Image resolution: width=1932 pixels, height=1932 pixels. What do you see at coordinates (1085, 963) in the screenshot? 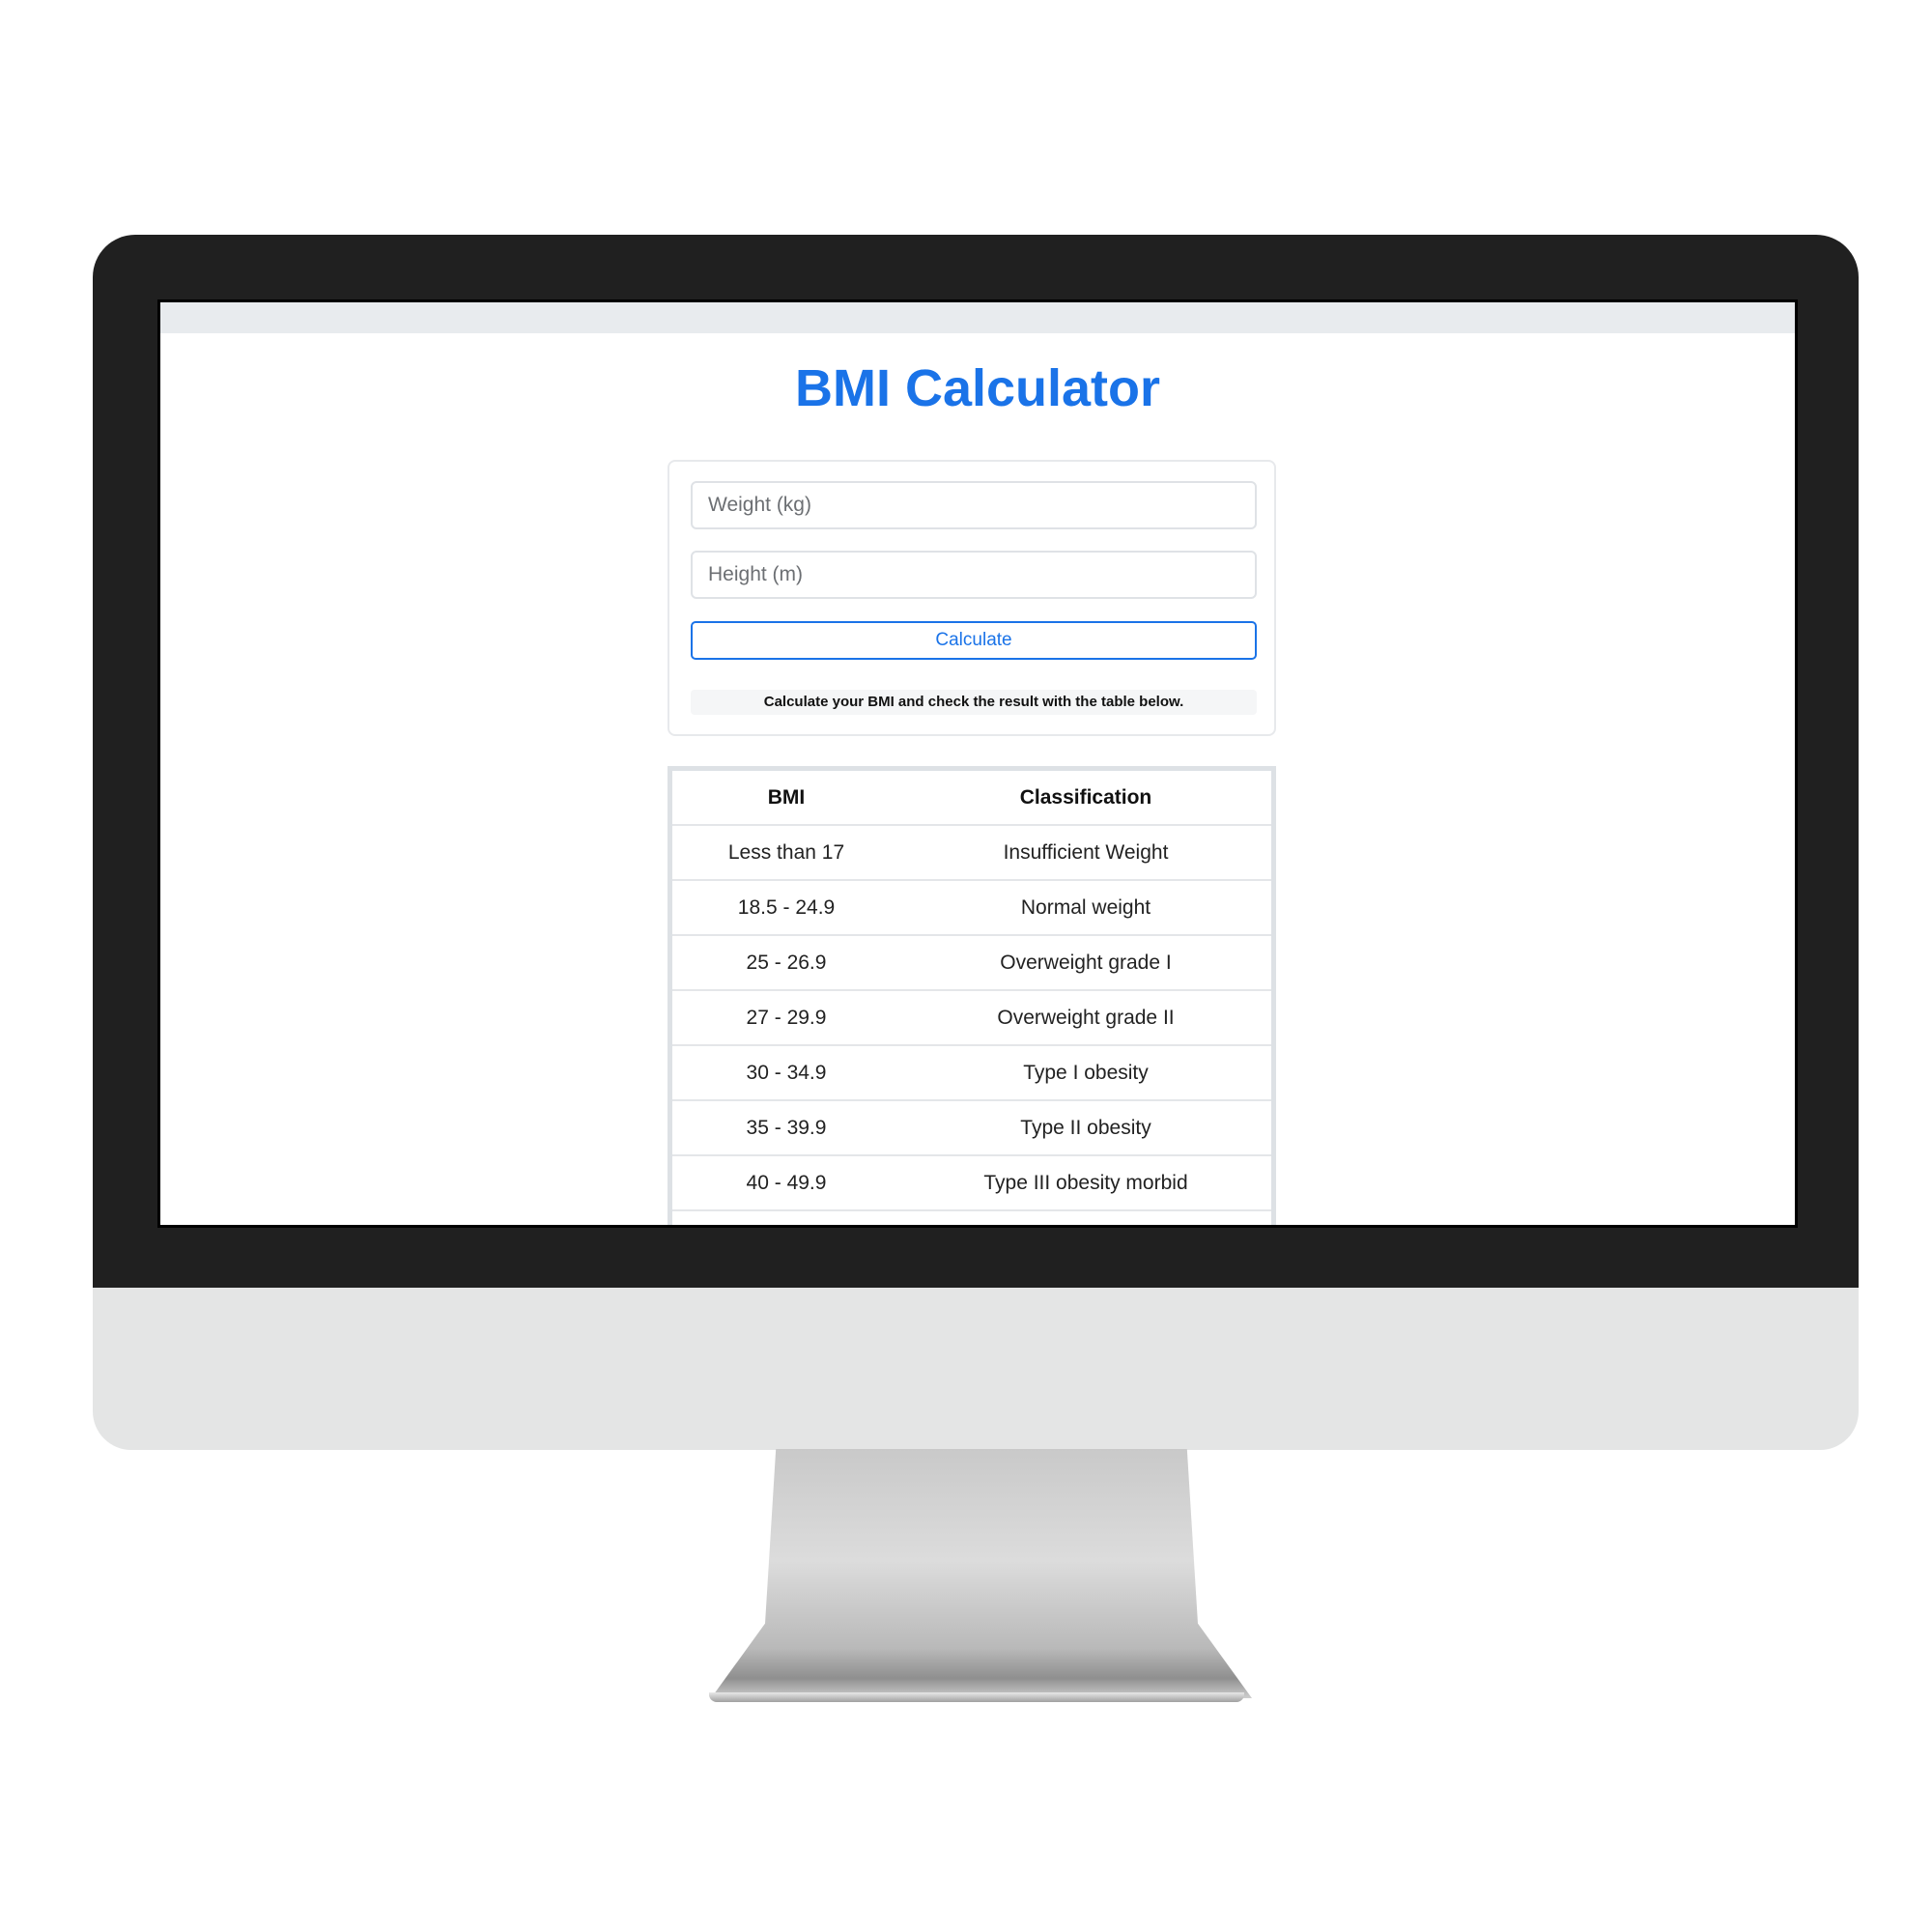
I see `classification-cell: Overweight grade I` at bounding box center [1085, 963].